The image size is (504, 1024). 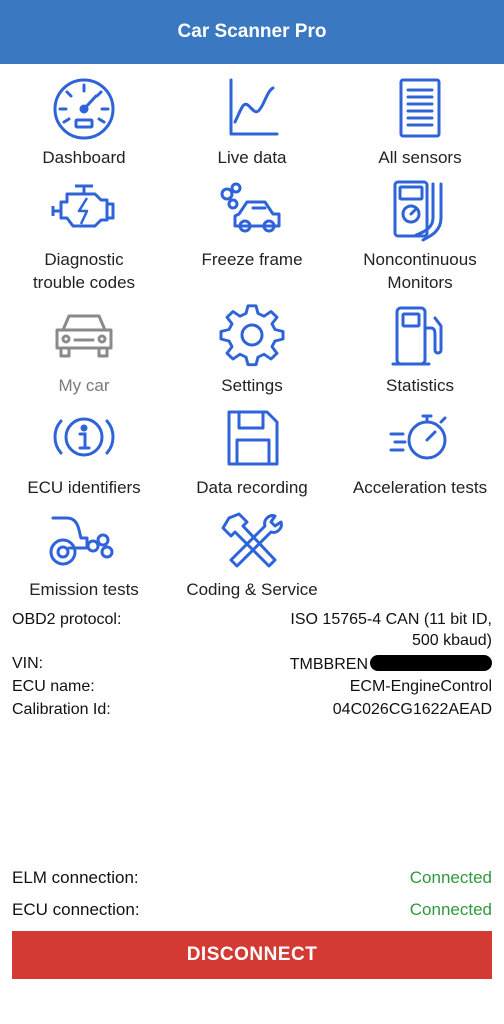 I want to click on ecu-connection-label: ECU connection:, so click(x=76, y=909).